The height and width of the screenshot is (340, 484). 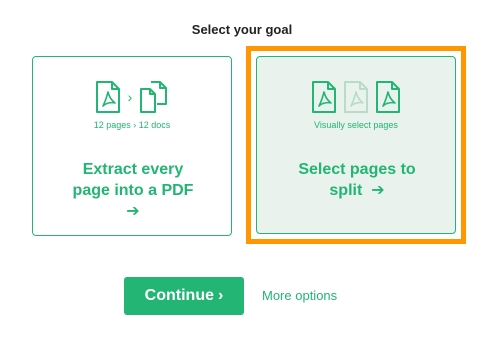 I want to click on continue-label: Continue, so click(x=179, y=295).